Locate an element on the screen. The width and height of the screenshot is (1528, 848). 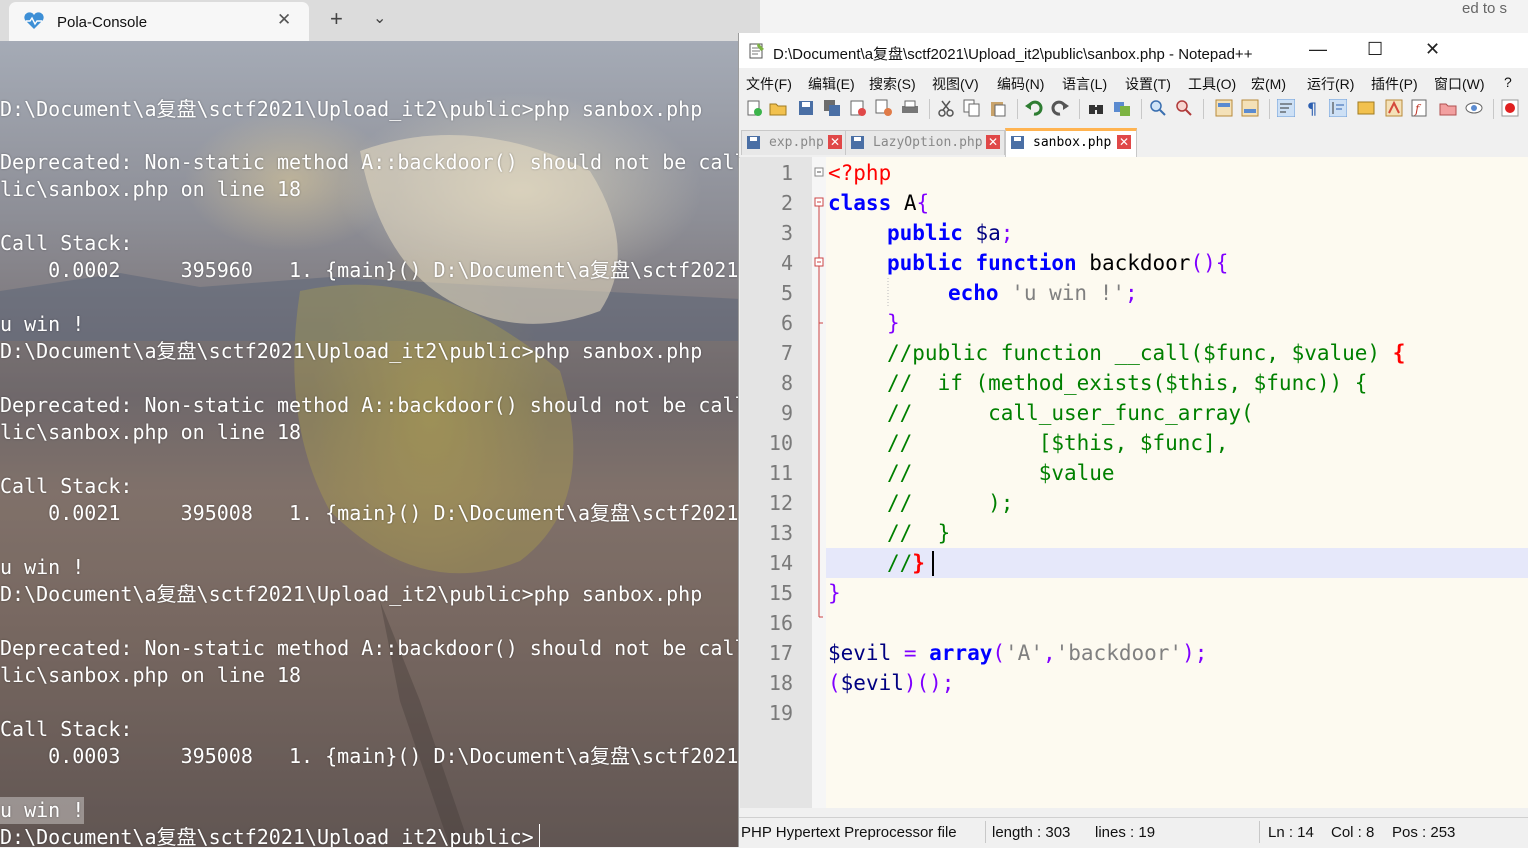
code-line-18: ($evil)(); is located at coordinates (891, 683).